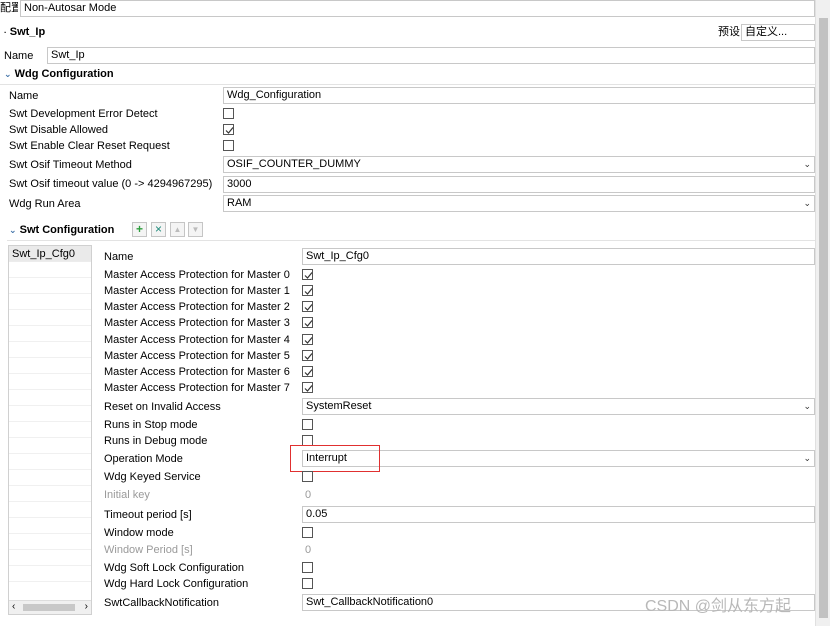  What do you see at coordinates (308, 550) in the screenshot?
I see `window-period-value: 0` at bounding box center [308, 550].